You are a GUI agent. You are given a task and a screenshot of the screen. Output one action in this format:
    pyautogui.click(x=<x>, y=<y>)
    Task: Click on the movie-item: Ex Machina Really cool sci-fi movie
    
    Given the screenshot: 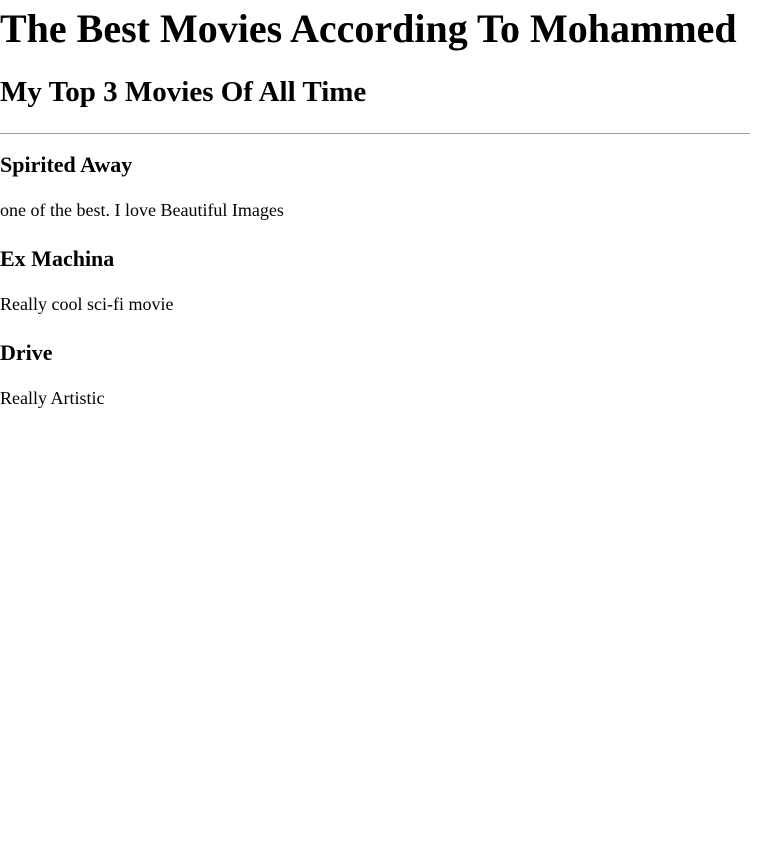 What is the action you would take?
    pyautogui.click(x=375, y=280)
    